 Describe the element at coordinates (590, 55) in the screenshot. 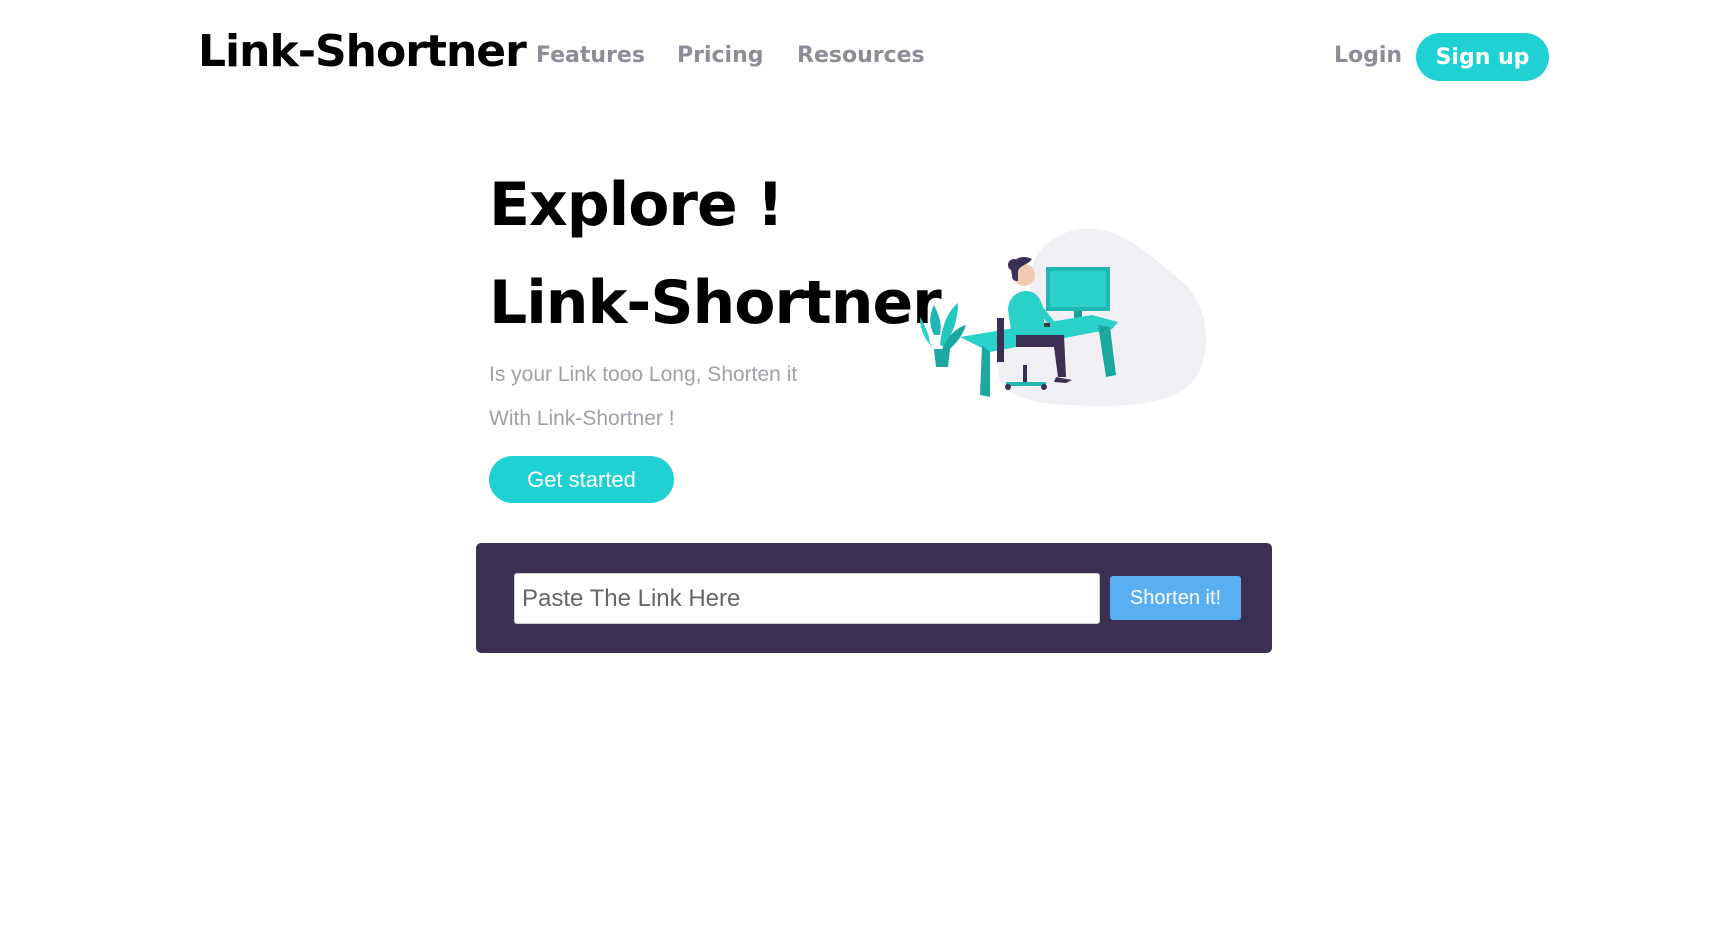

I see `nav-link-features: Features` at that location.